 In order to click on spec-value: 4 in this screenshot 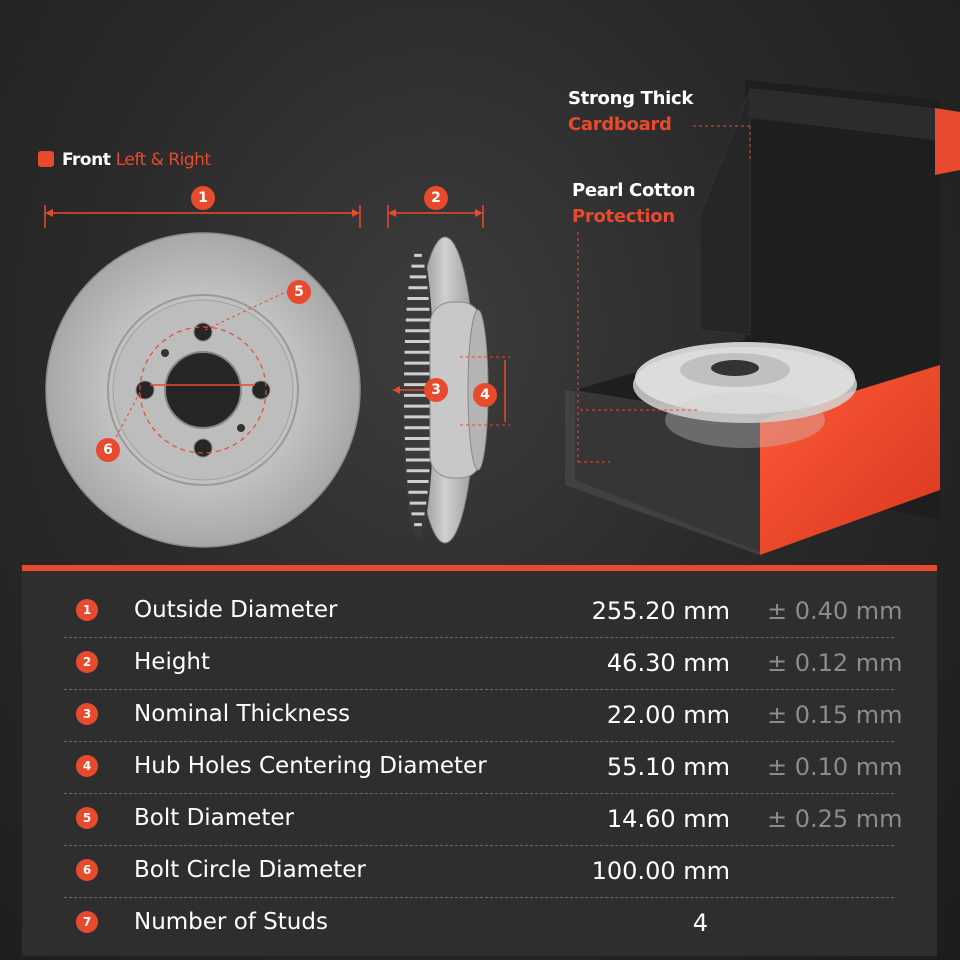, I will do `click(700, 923)`.